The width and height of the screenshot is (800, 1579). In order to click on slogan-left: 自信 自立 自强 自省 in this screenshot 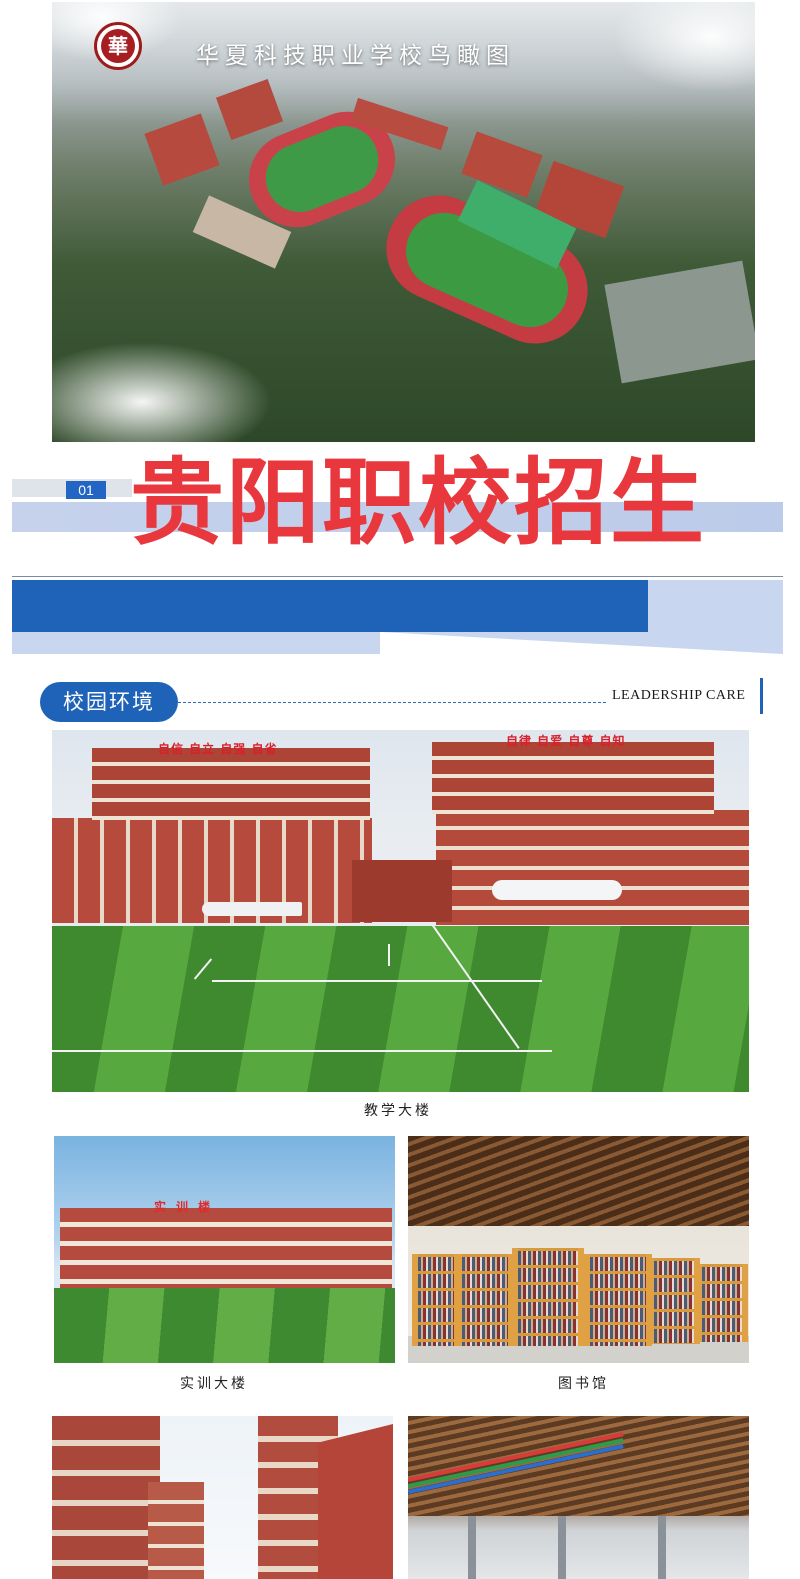, I will do `click(218, 749)`.